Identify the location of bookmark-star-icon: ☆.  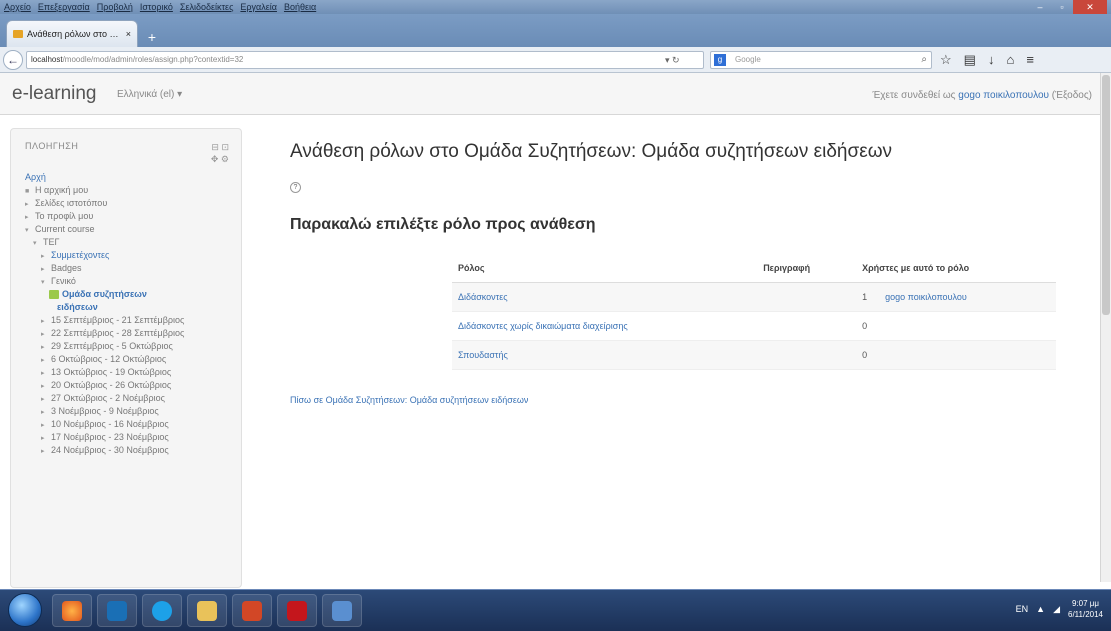
(946, 60).